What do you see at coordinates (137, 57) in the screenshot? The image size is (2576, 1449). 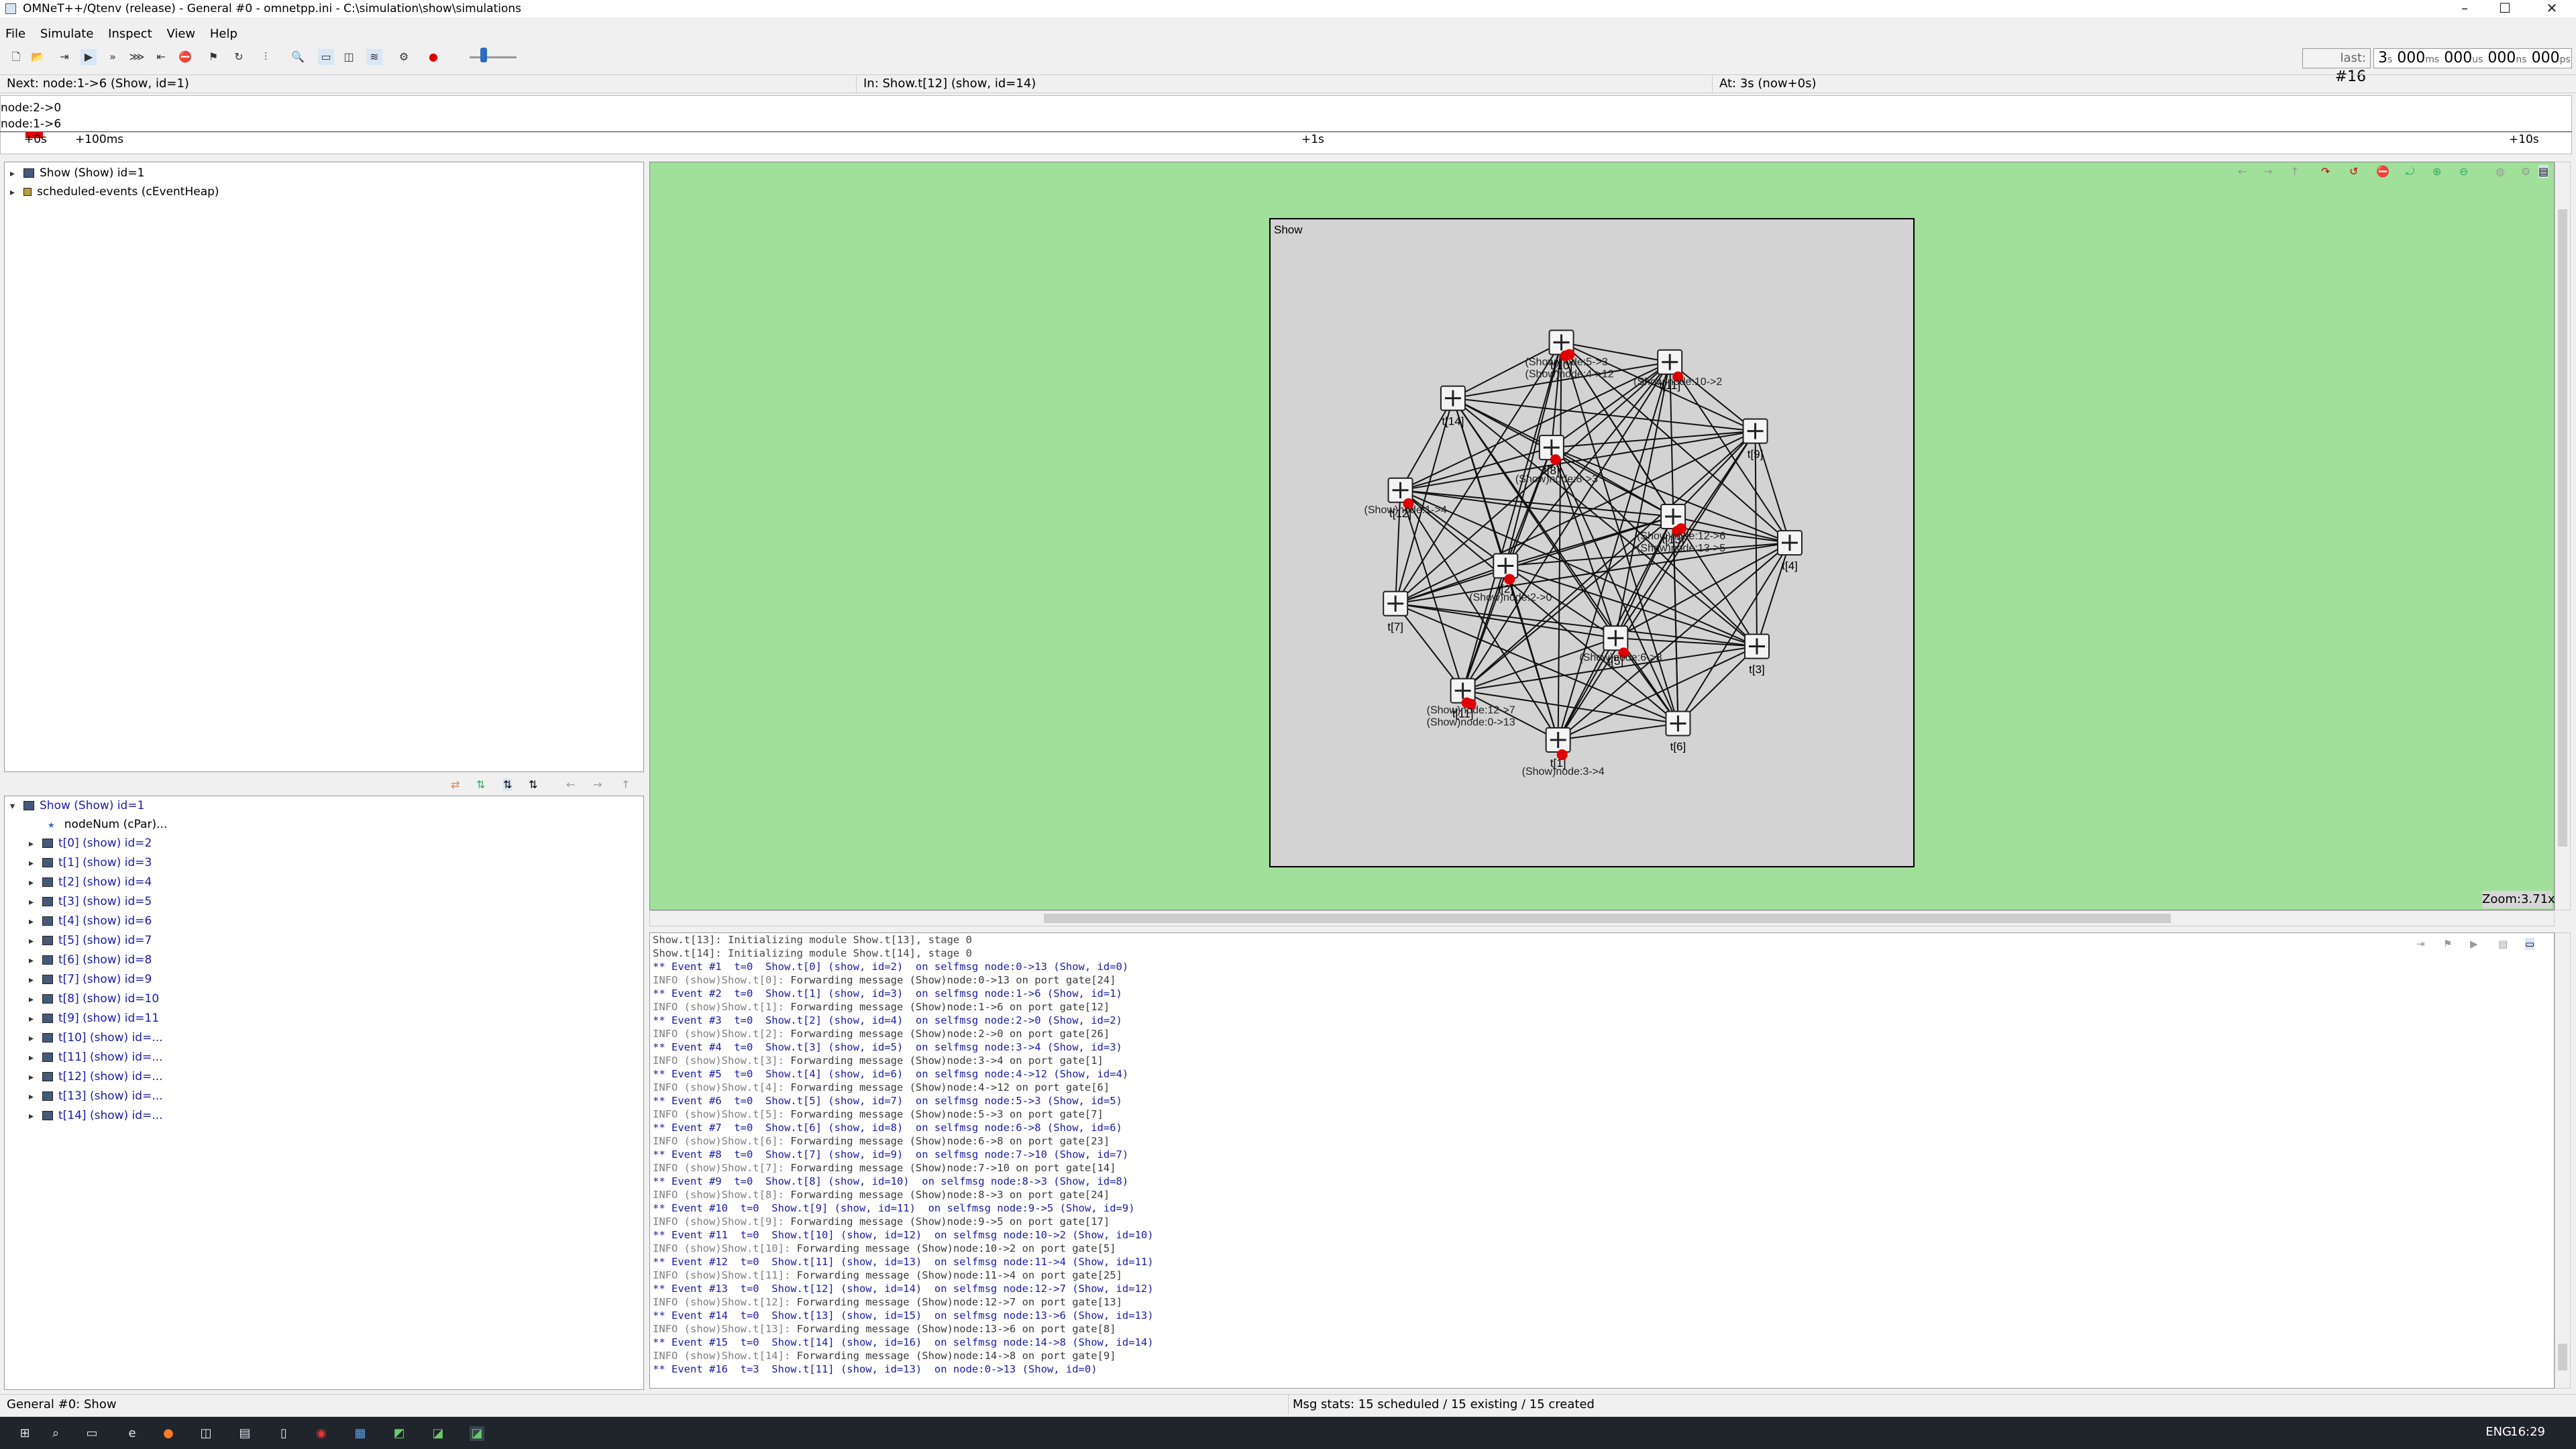 I see `express-icon: ⋙` at bounding box center [137, 57].